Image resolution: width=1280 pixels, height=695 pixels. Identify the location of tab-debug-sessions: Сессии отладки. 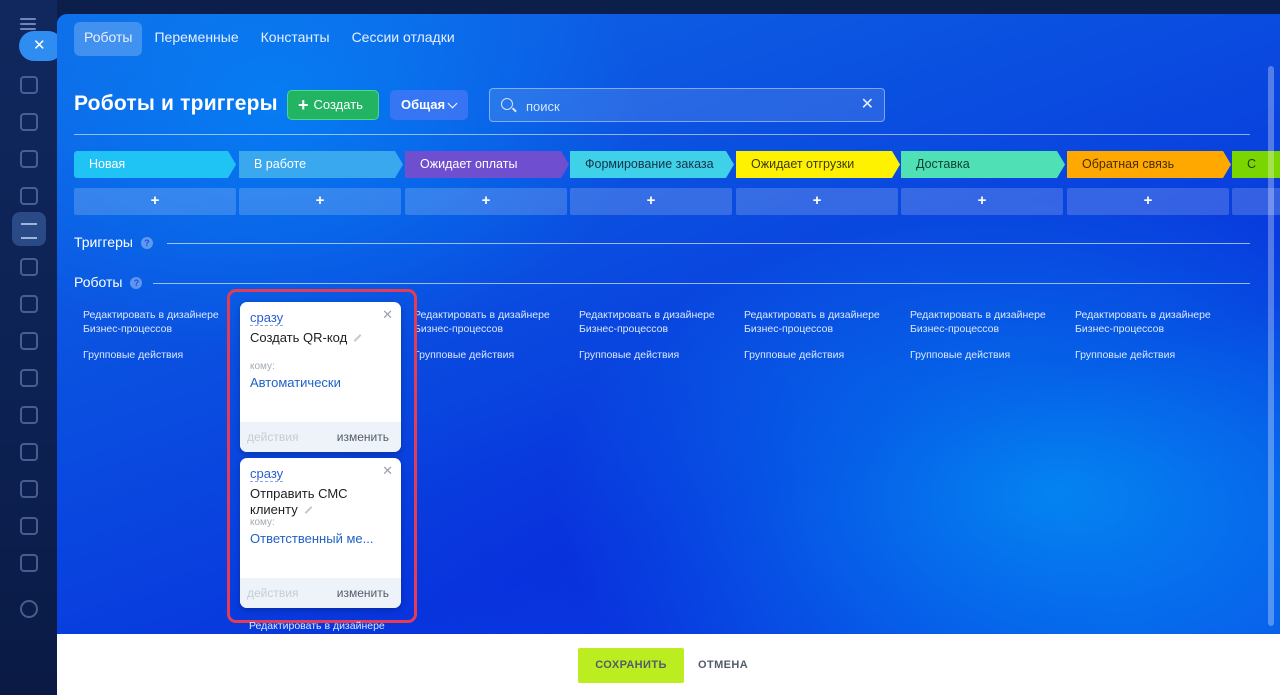
(403, 39).